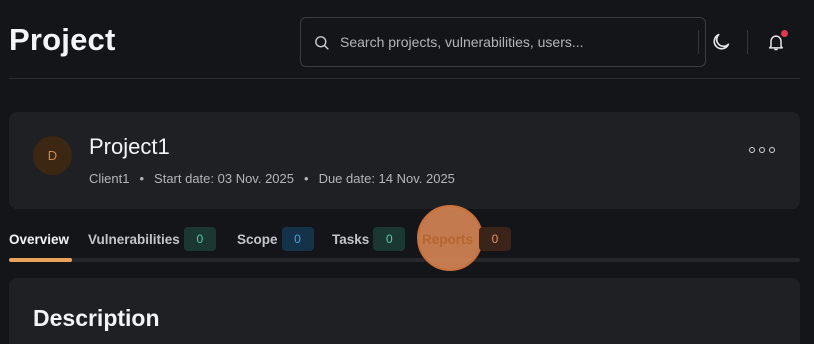 This screenshot has height=344, width=814. Describe the element at coordinates (40, 260) in the screenshot. I see `active-tab-indicator` at that location.